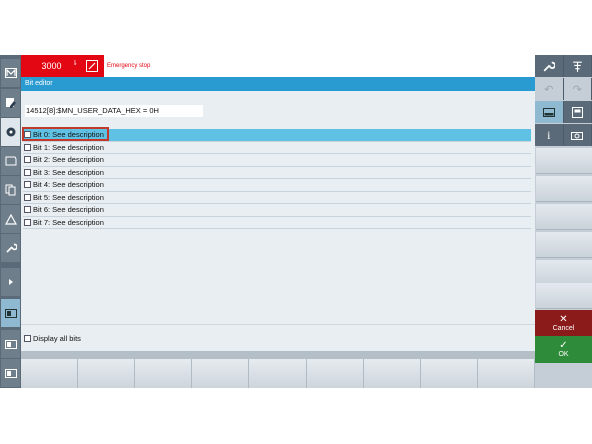 This screenshot has height=444, width=592. I want to click on alarm-arrow-icon: ⇂, so click(75, 63).